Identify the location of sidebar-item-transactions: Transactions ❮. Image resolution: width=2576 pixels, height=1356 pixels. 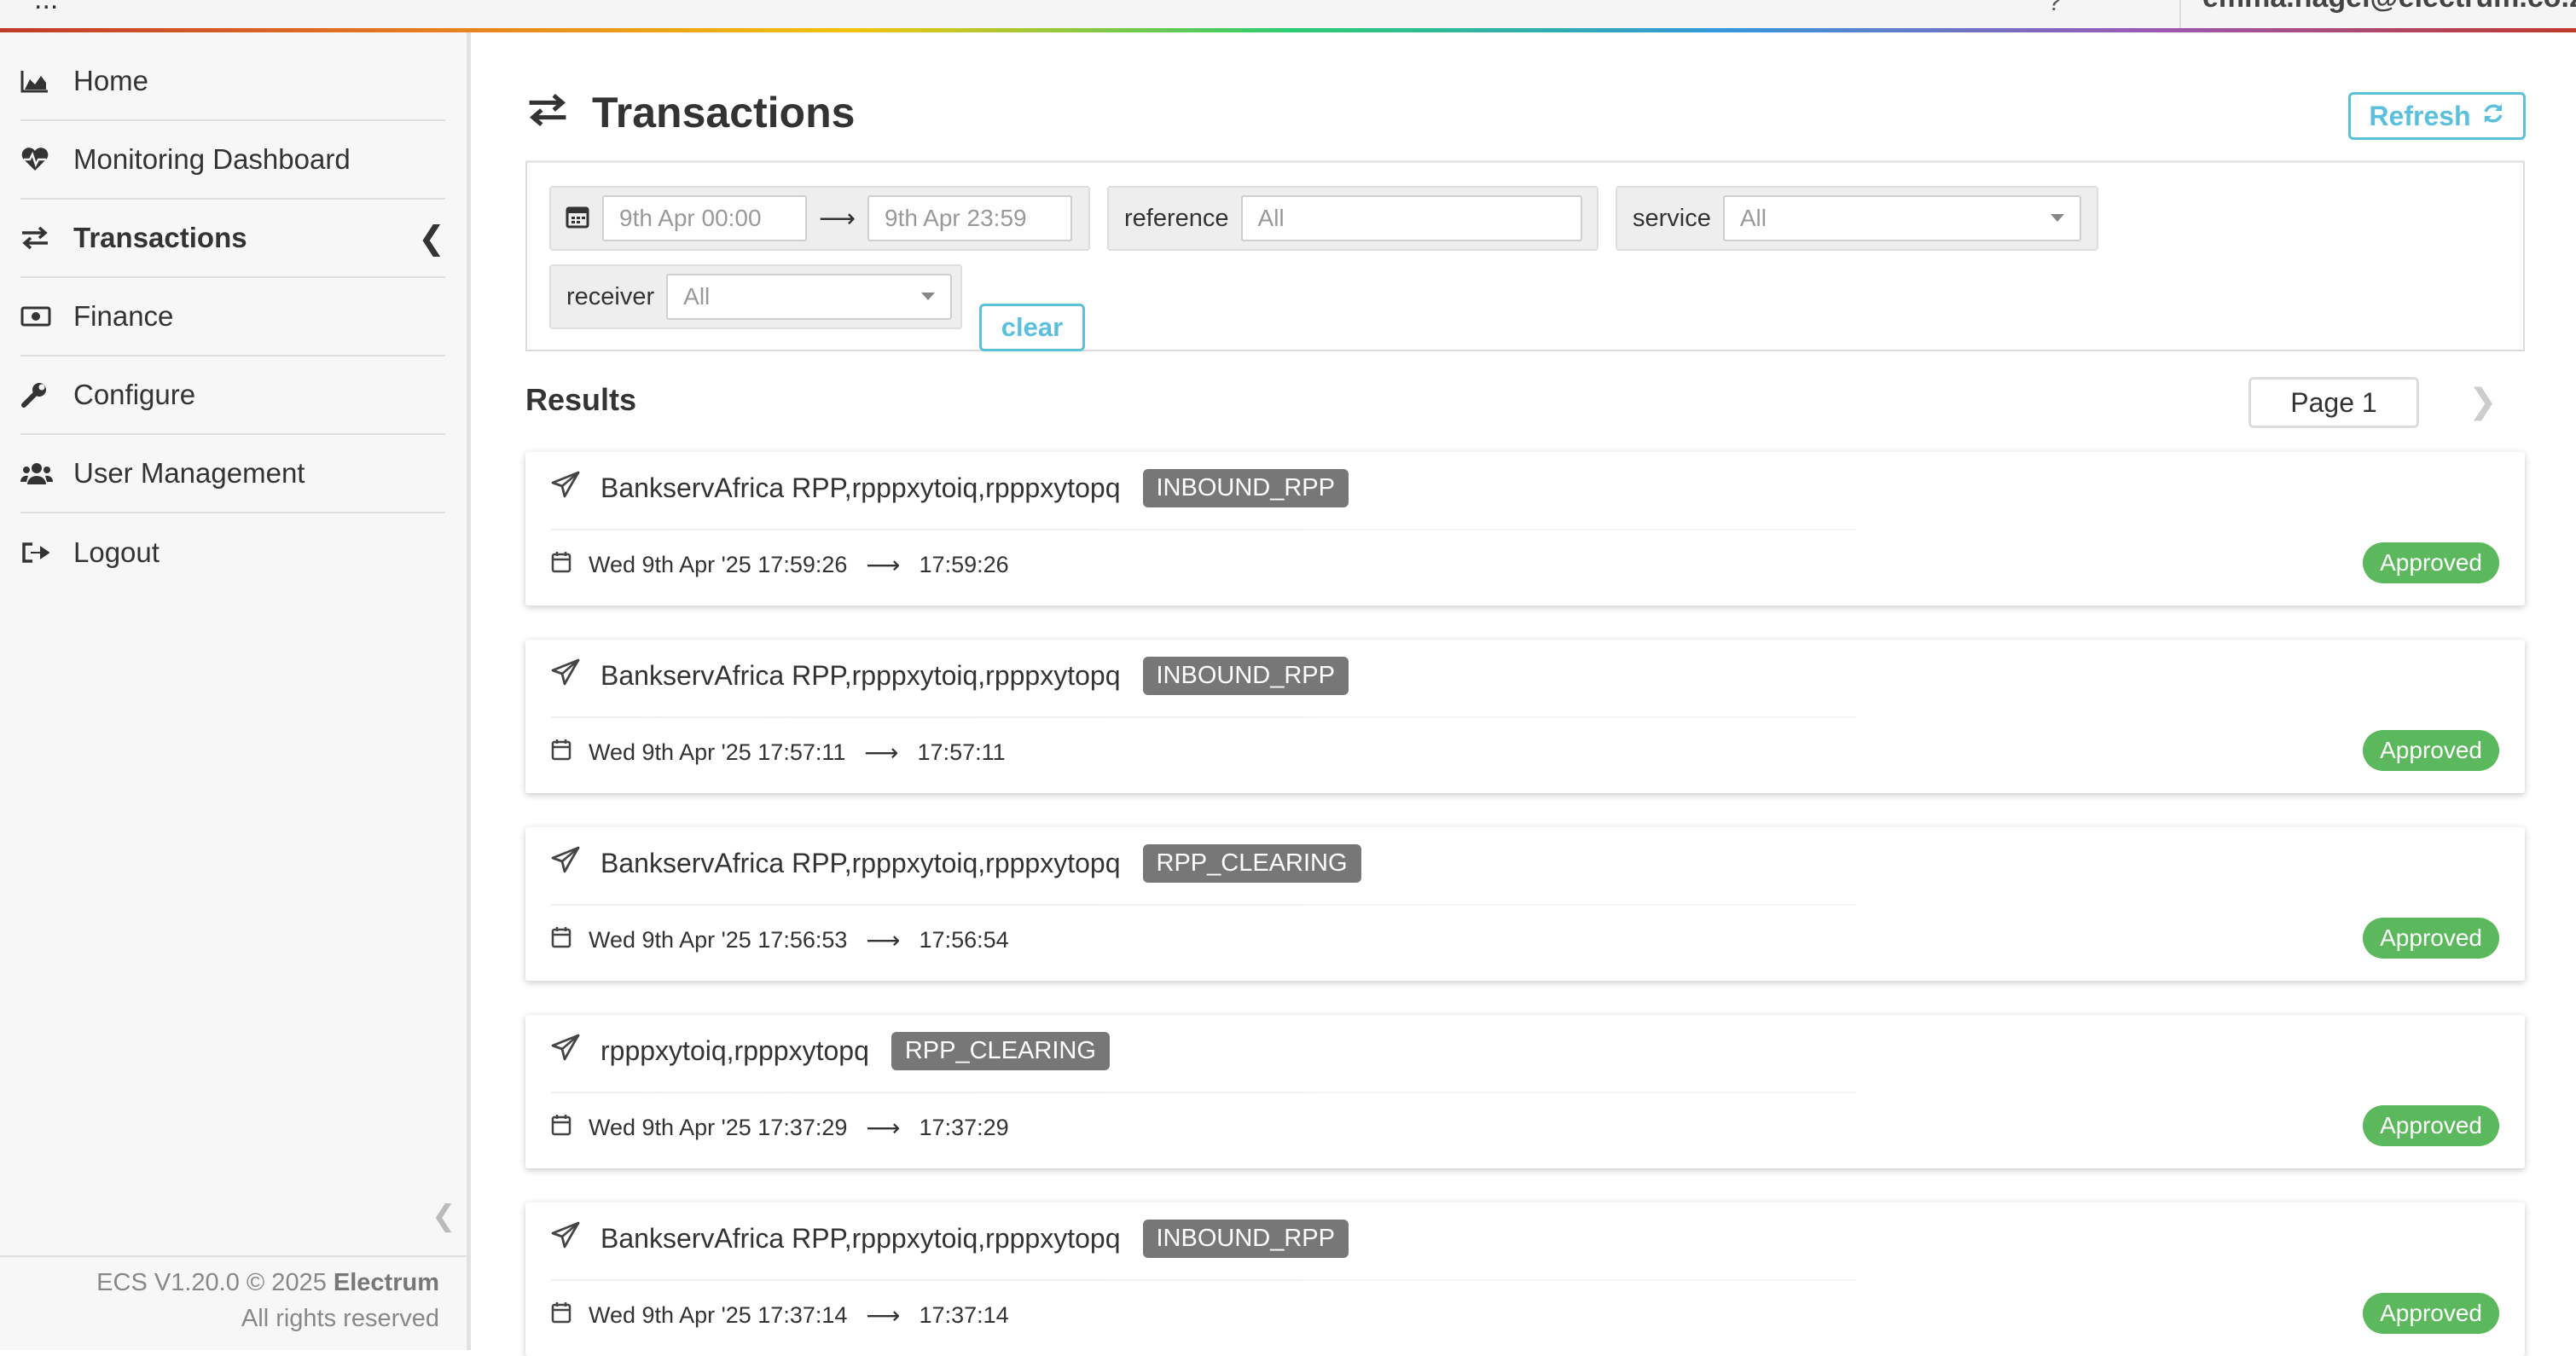
(232, 239).